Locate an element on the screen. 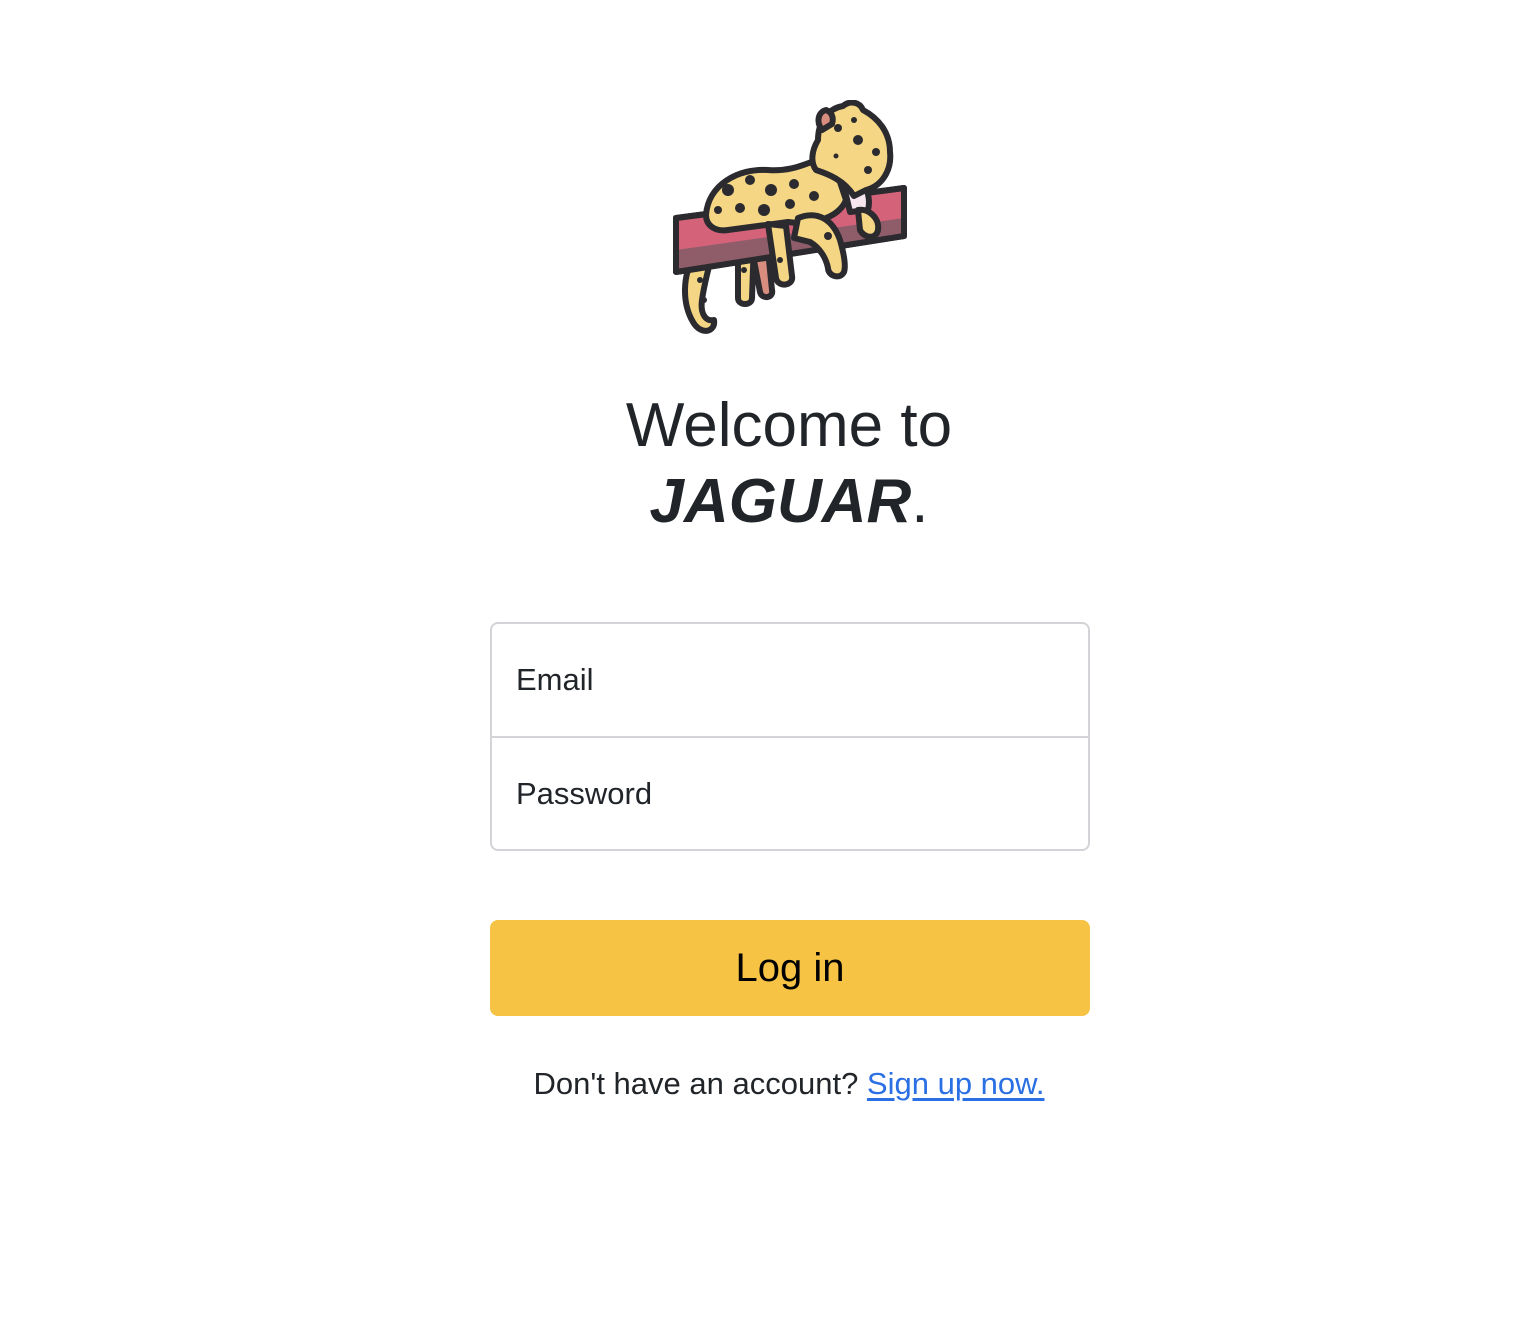  page-title: Welcome to JAGUAR. is located at coordinates (770, 464).